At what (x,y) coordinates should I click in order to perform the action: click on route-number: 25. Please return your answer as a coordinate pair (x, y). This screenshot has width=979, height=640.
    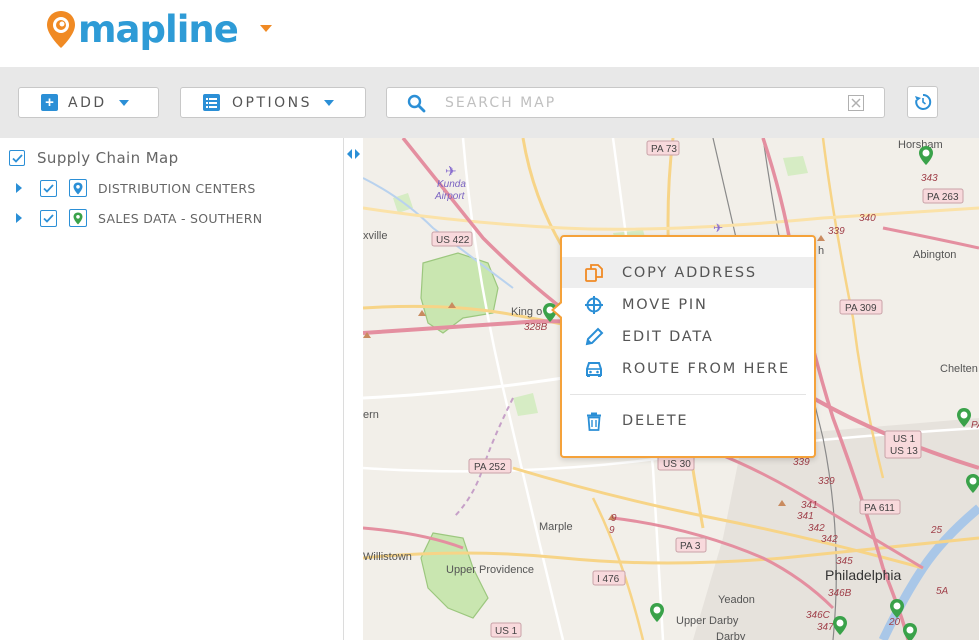
    Looking at the image, I should click on (936, 530).